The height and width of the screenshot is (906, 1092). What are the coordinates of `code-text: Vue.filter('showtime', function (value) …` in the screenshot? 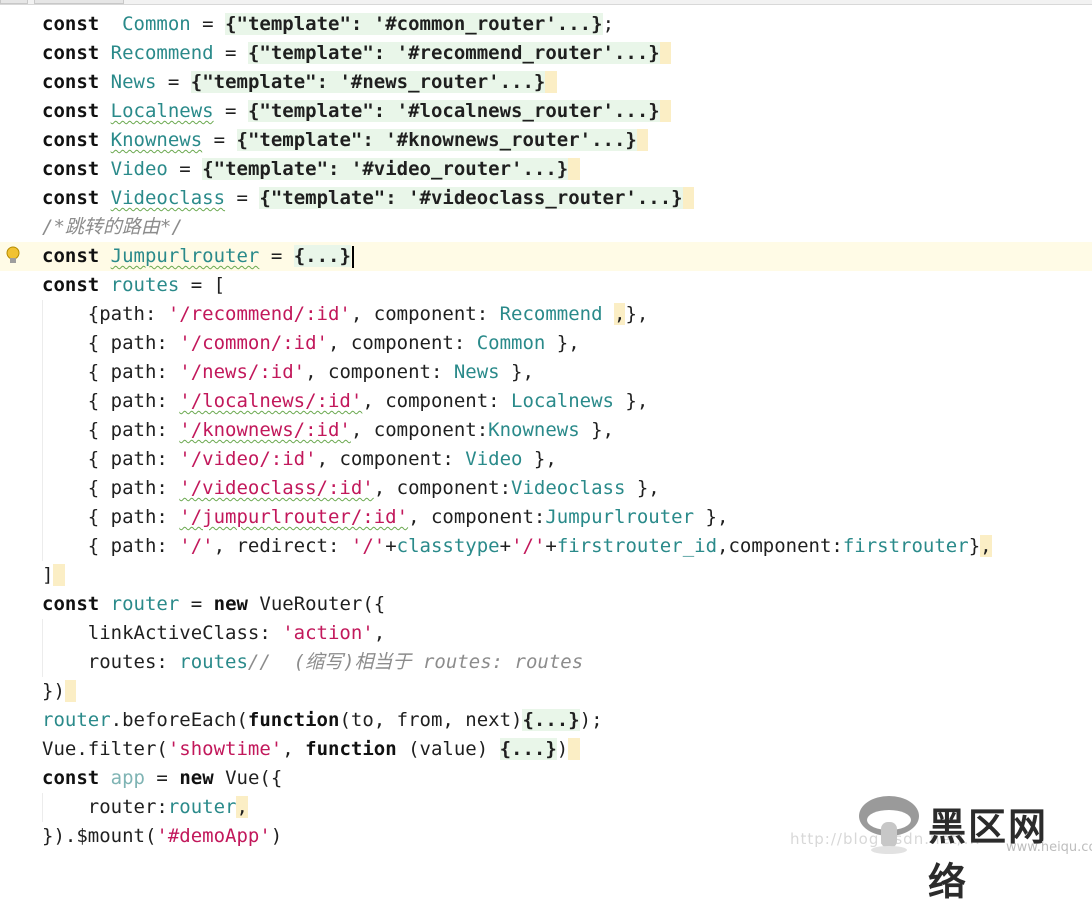 It's located at (311, 749).